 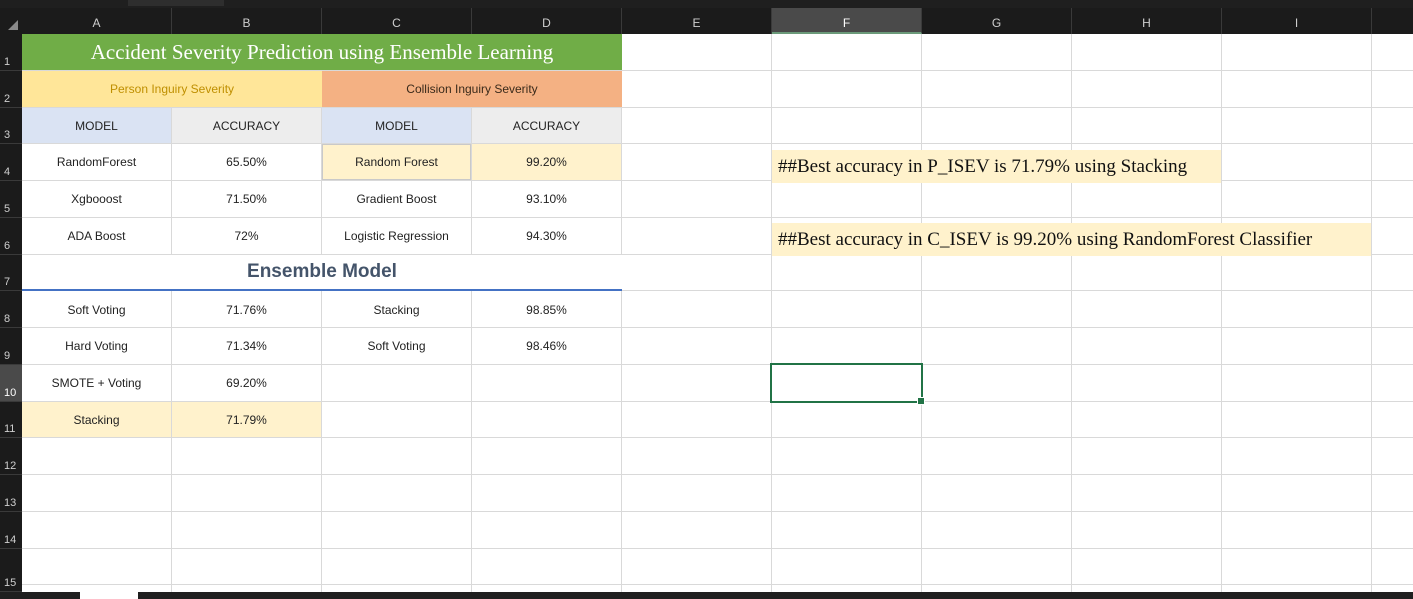 What do you see at coordinates (7, 135) in the screenshot?
I see `row-number: 3` at bounding box center [7, 135].